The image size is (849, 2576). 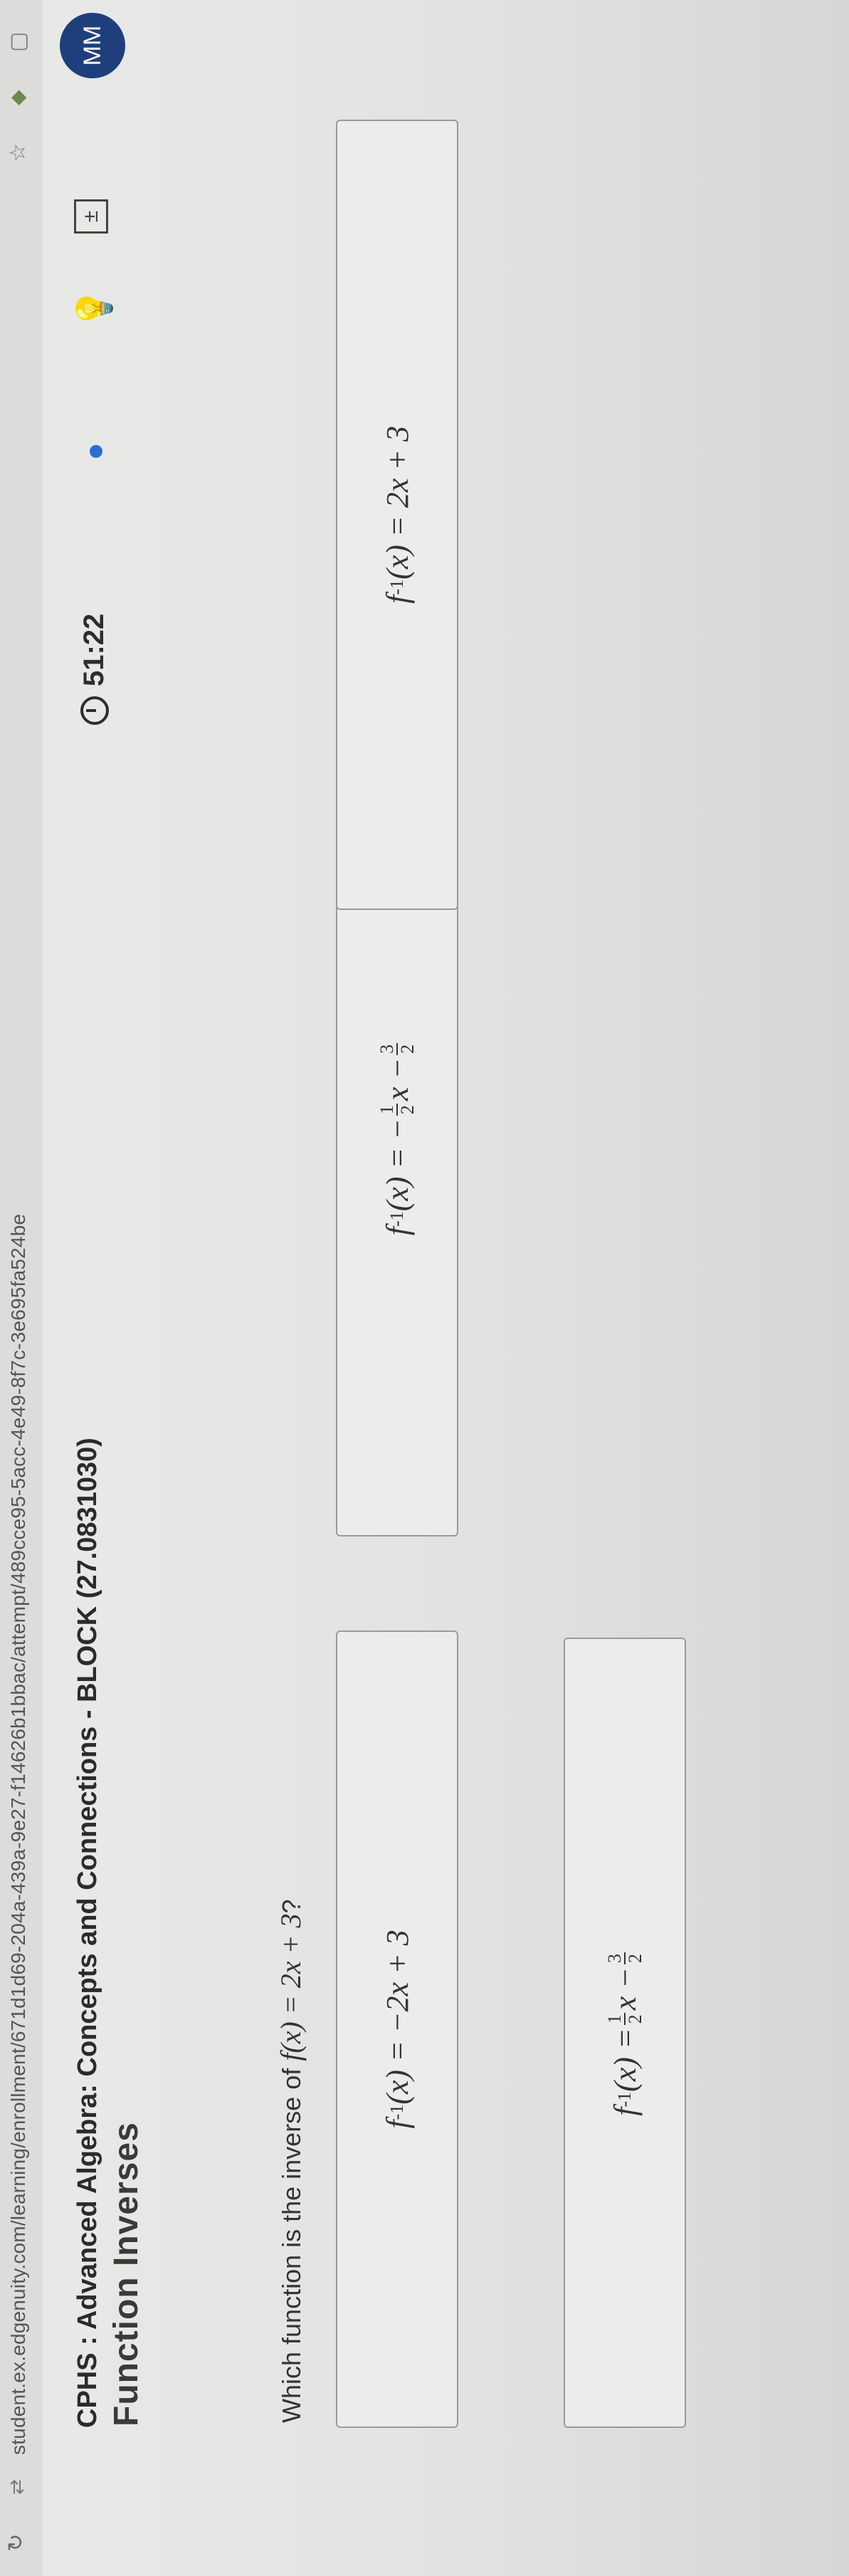 I want to click on question-function: f(x) = 2x + 3, so click(x=291, y=1987).